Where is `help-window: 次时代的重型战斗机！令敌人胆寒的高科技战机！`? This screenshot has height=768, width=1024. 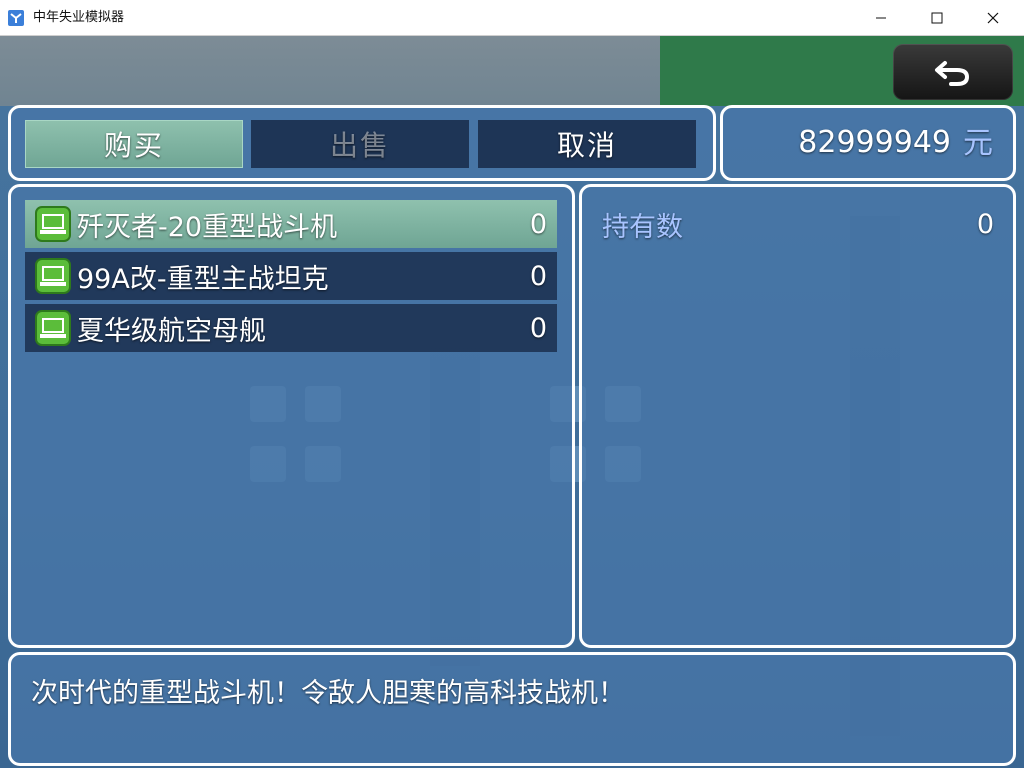 help-window: 次时代的重型战斗机！令敌人胆寒的高科技战机！ is located at coordinates (512, 709).